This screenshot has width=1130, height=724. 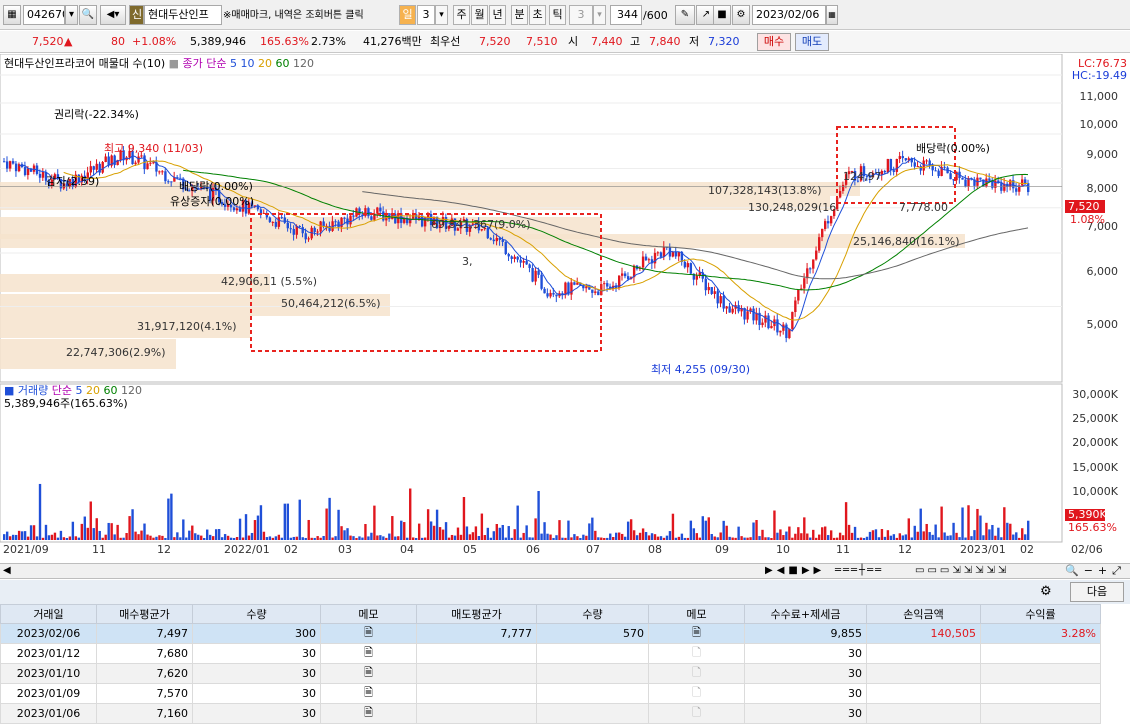 I want to click on count-input: 344, so click(x=626, y=15).